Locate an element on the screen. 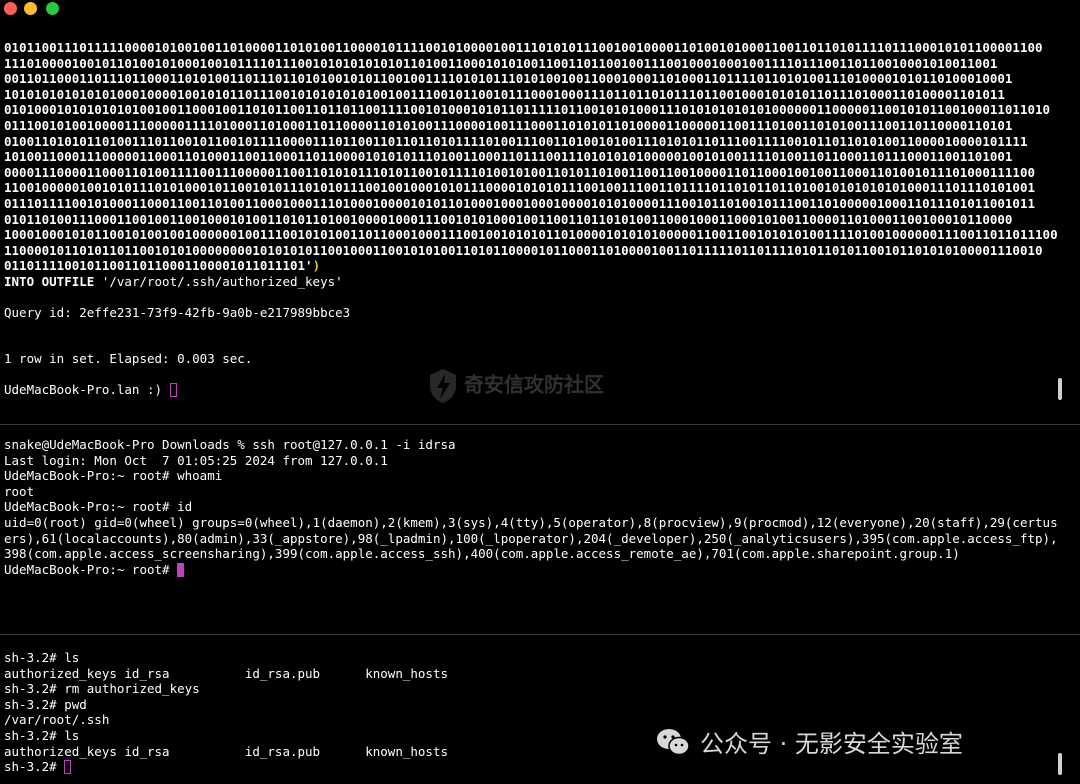 The width and height of the screenshot is (1080, 784). blob-close-paren: ) is located at coordinates (316, 266).